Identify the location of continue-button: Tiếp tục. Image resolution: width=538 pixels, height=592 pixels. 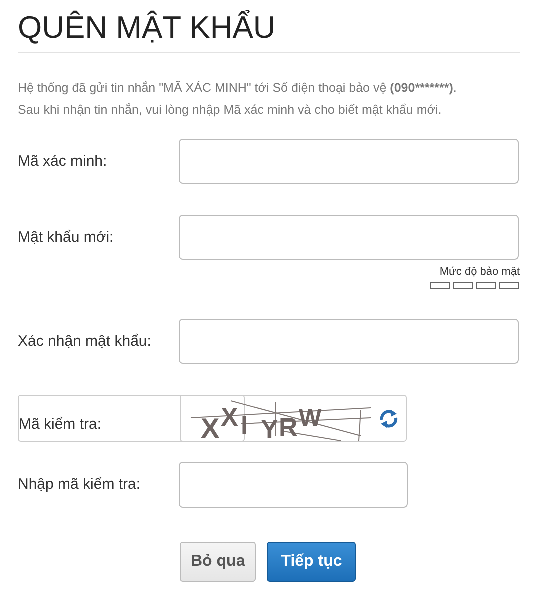
(311, 562).